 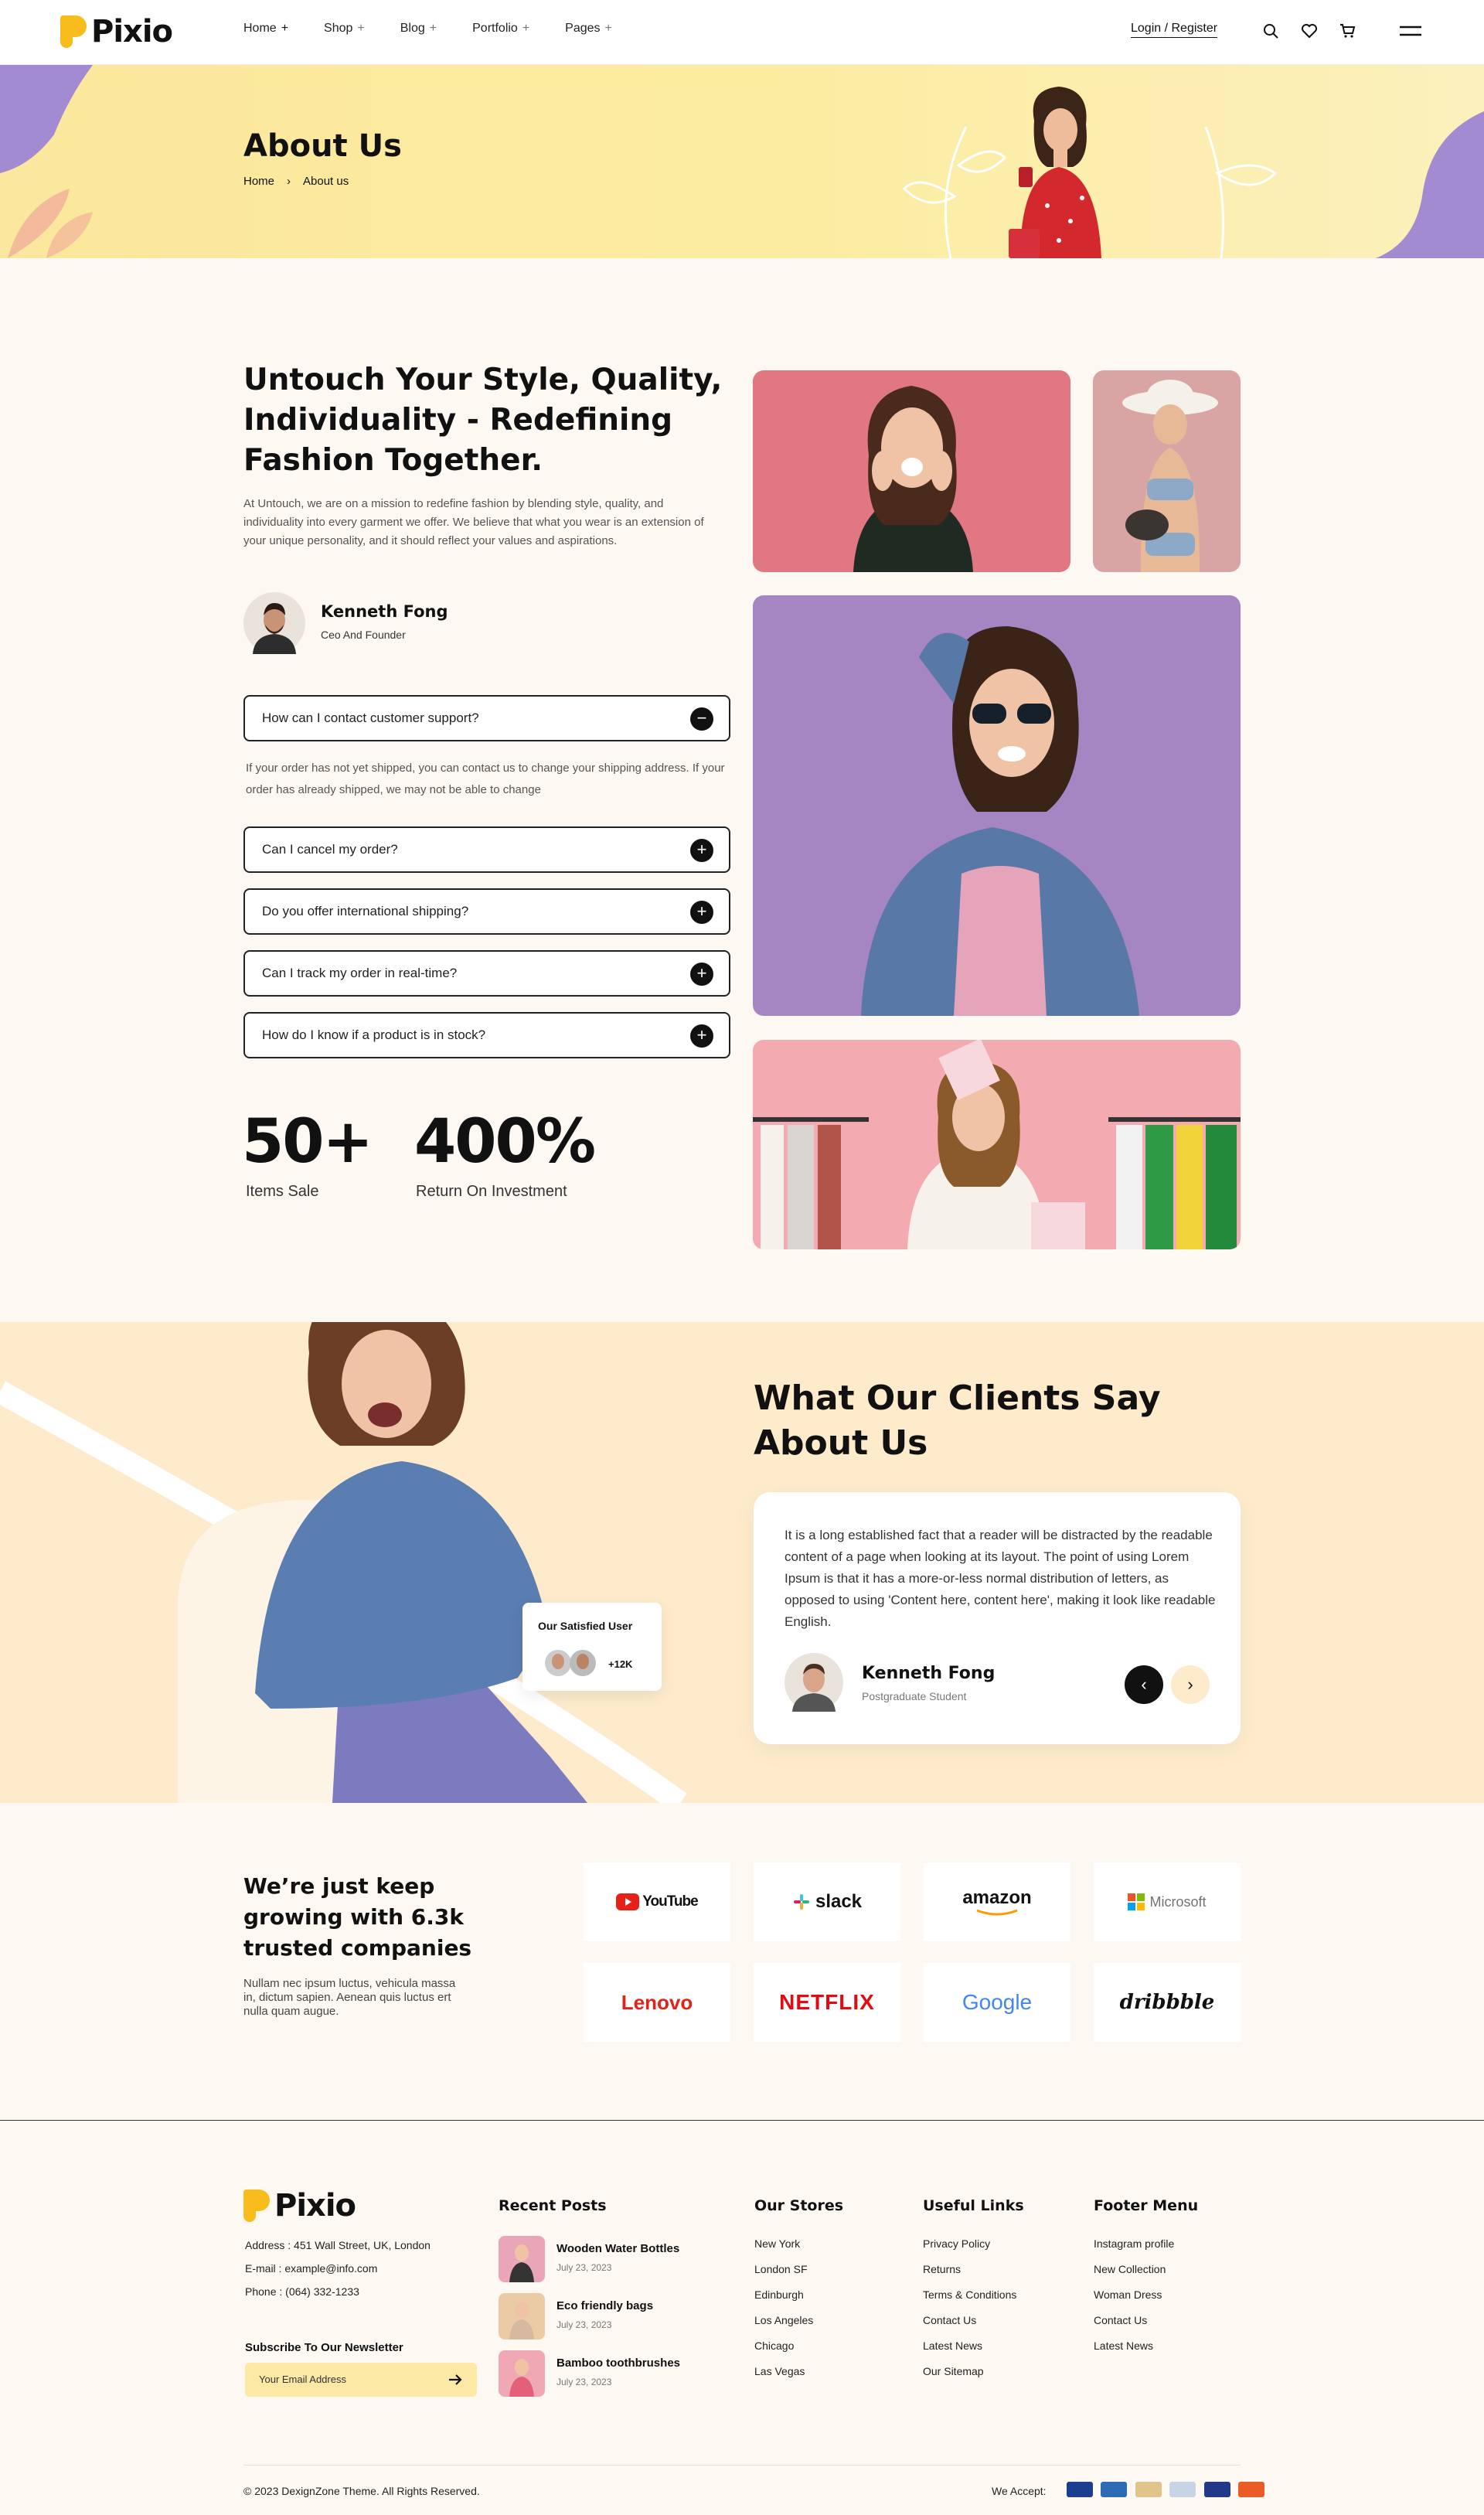 What do you see at coordinates (265, 29) in the screenshot?
I see `nav-home: Home +` at bounding box center [265, 29].